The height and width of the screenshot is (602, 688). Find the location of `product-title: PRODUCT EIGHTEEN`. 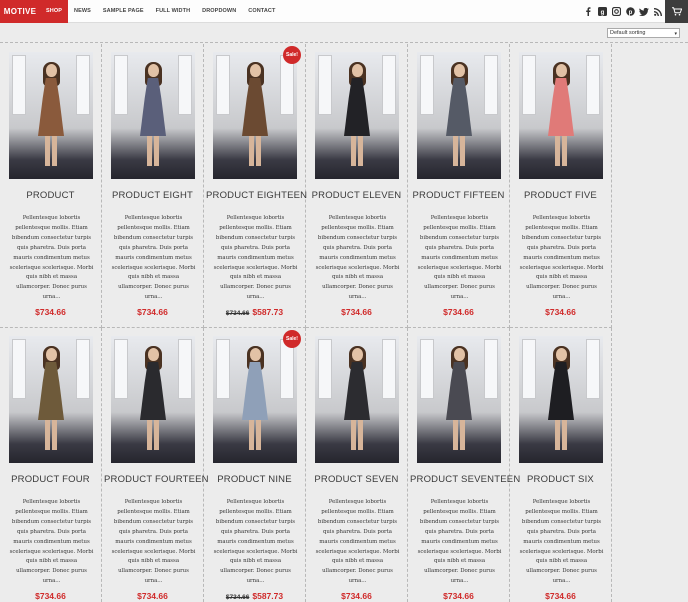

product-title: PRODUCT EIGHTEEN is located at coordinates (256, 195).